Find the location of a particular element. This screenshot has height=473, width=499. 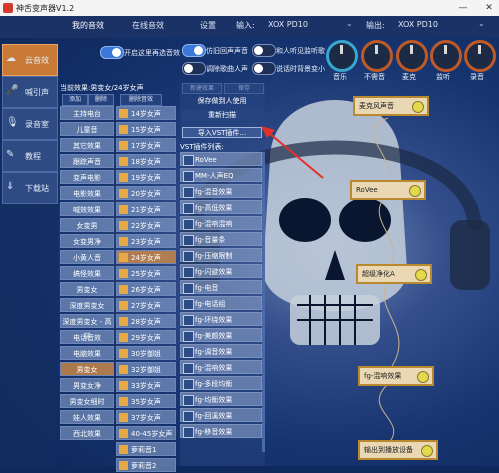

toggle-duck-background is located at coordinates (264, 68).